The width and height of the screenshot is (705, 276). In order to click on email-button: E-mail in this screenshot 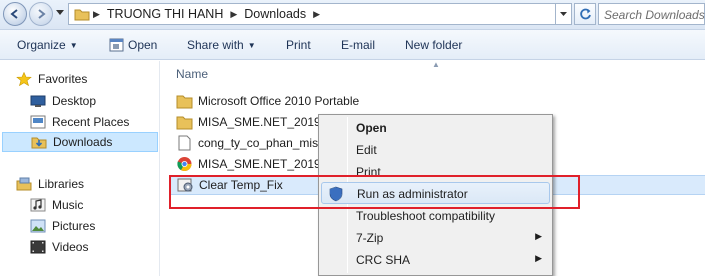, I will do `click(358, 45)`.